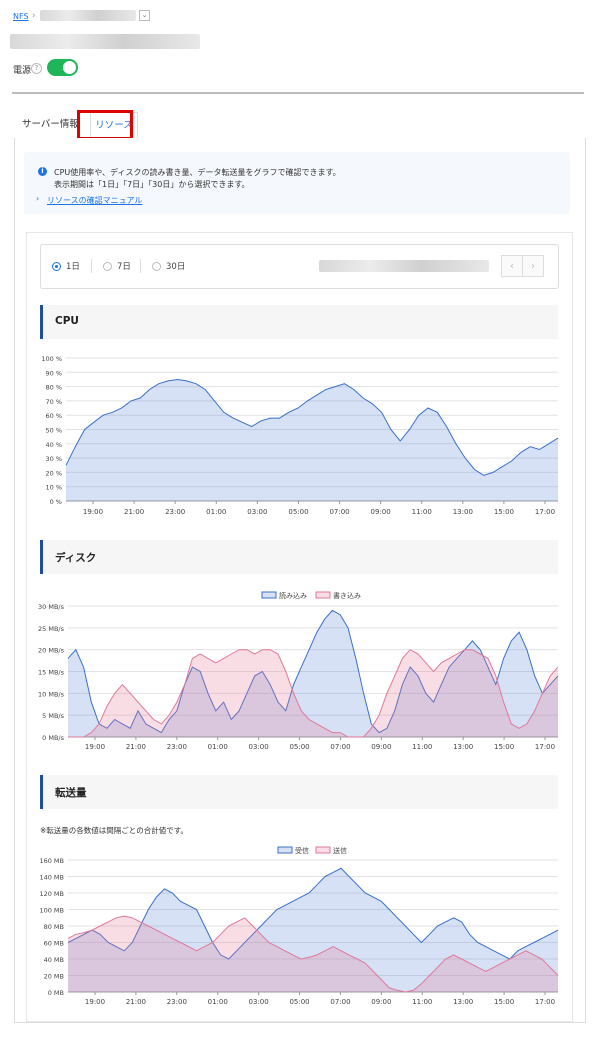 This screenshot has width=600, height=1059. What do you see at coordinates (175, 266) in the screenshot?
I see `radio-30day-label: 30日` at bounding box center [175, 266].